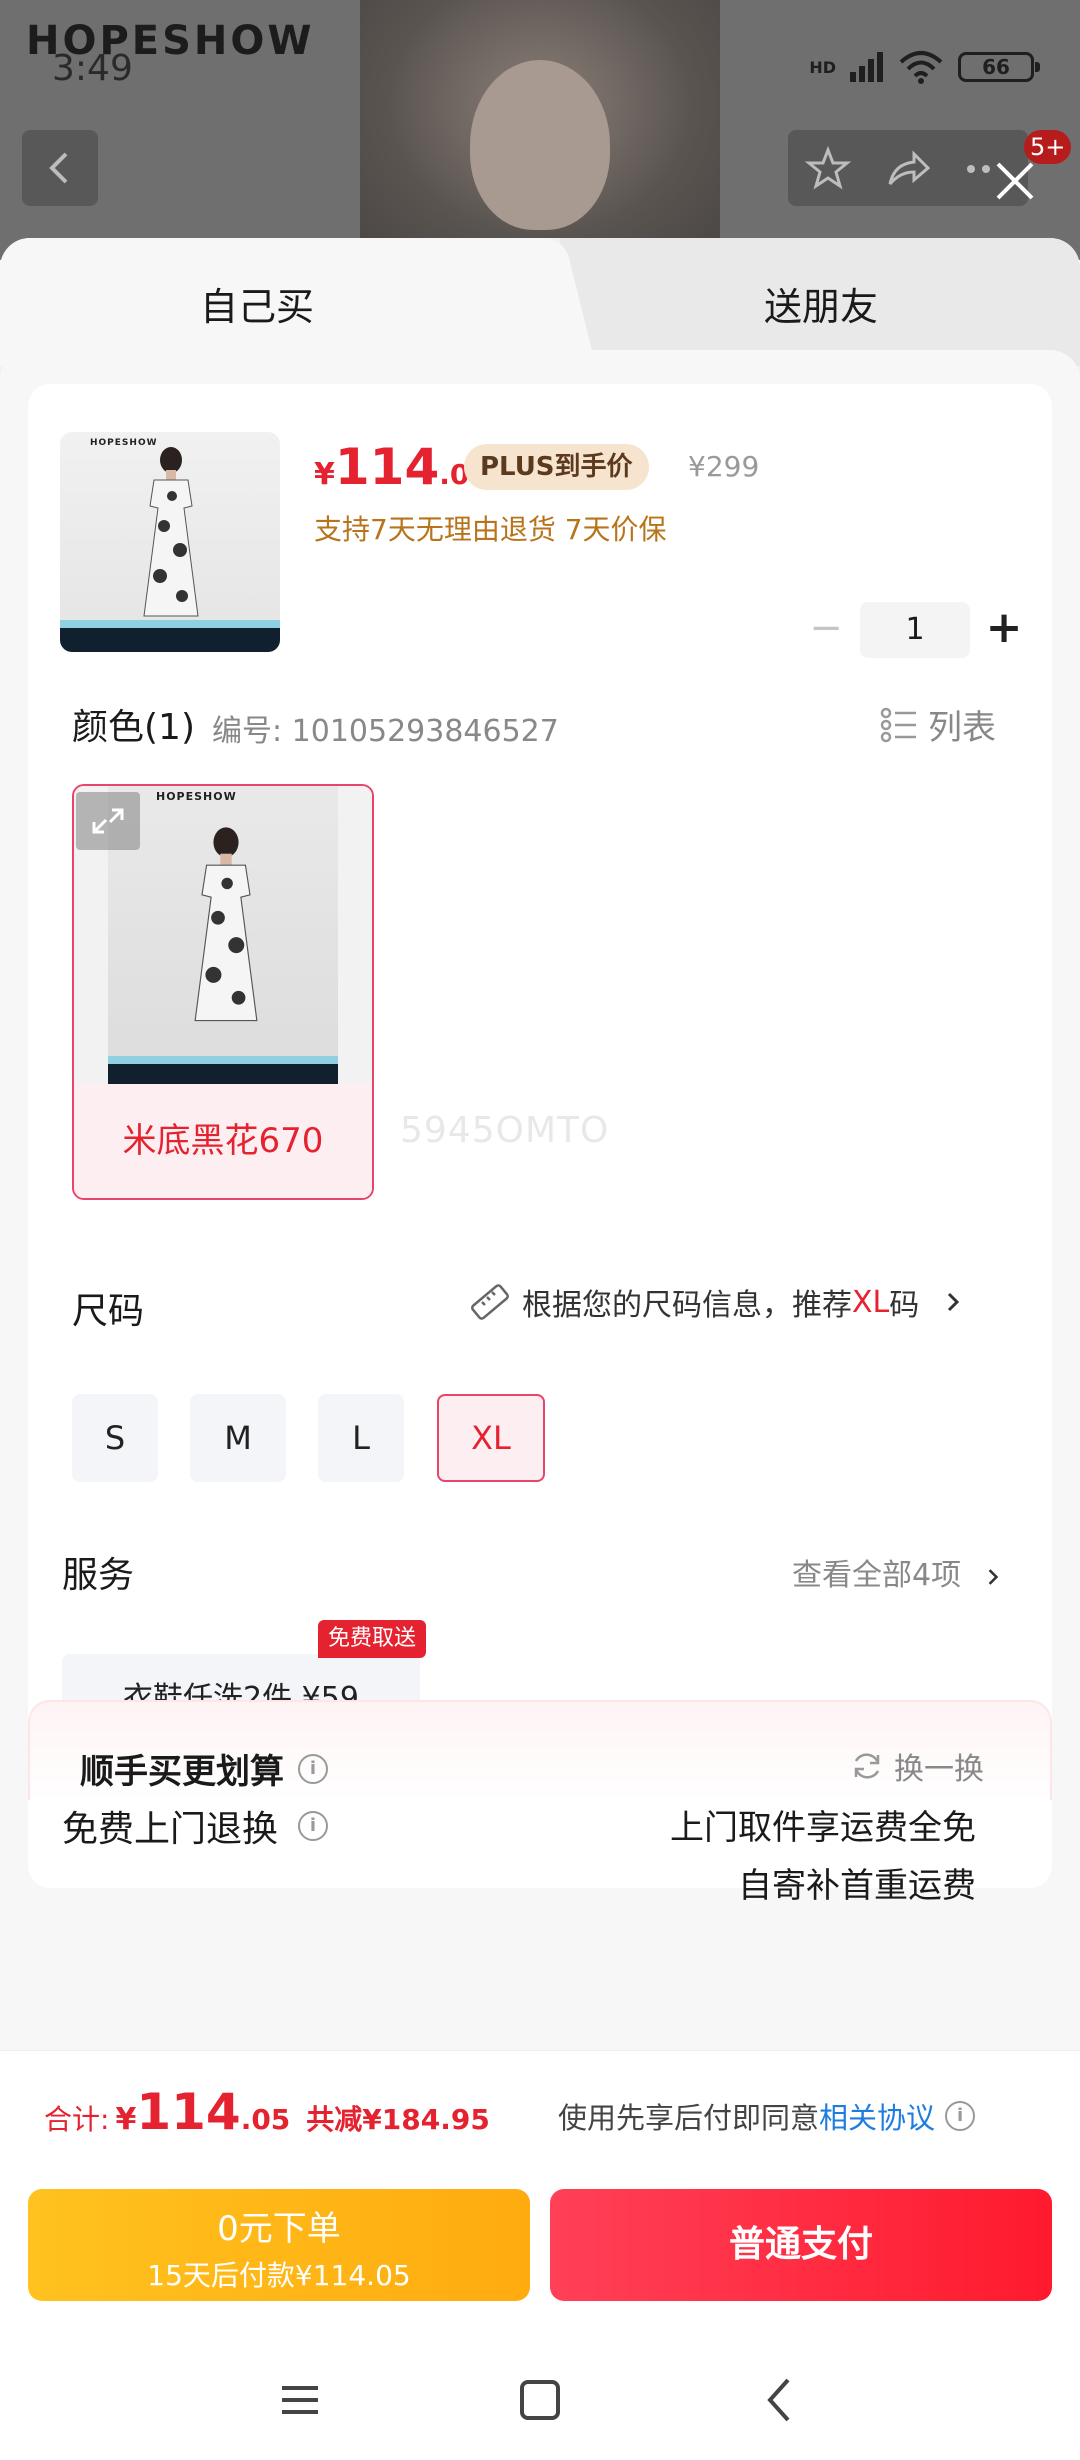 The height and width of the screenshot is (2460, 1080). What do you see at coordinates (387, 467) in the screenshot?
I see `price-integer: 114` at bounding box center [387, 467].